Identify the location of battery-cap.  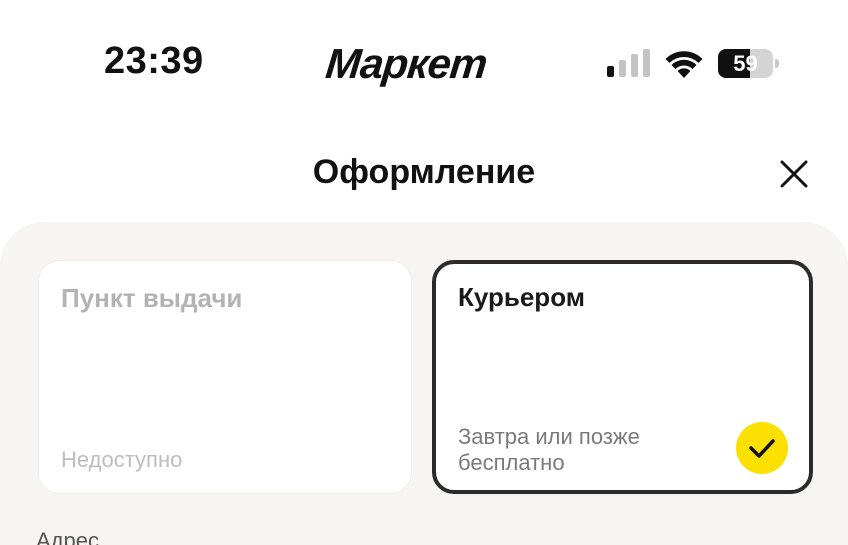
(777, 63).